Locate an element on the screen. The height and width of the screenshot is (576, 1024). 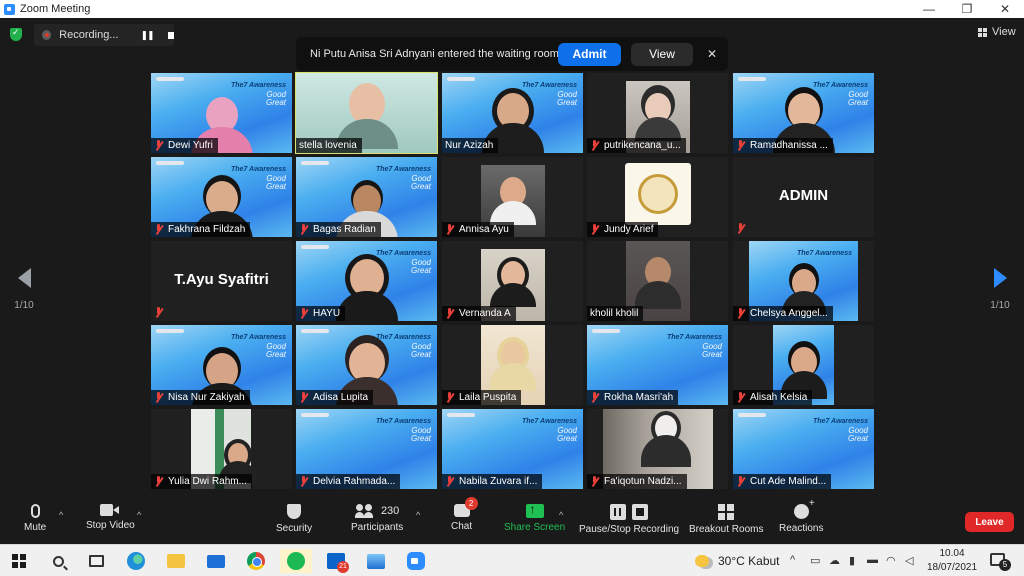
video-tile-no-video: ADMIN is located at coordinates (803, 197).